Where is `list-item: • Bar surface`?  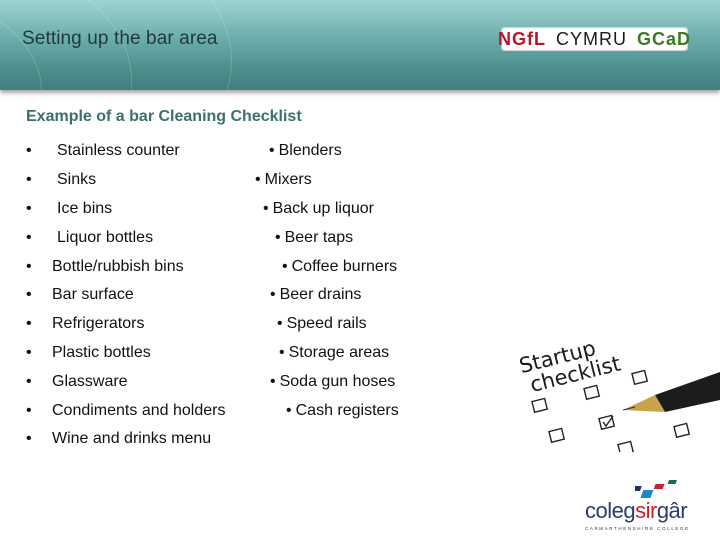 list-item: • Bar surface is located at coordinates (125, 295).